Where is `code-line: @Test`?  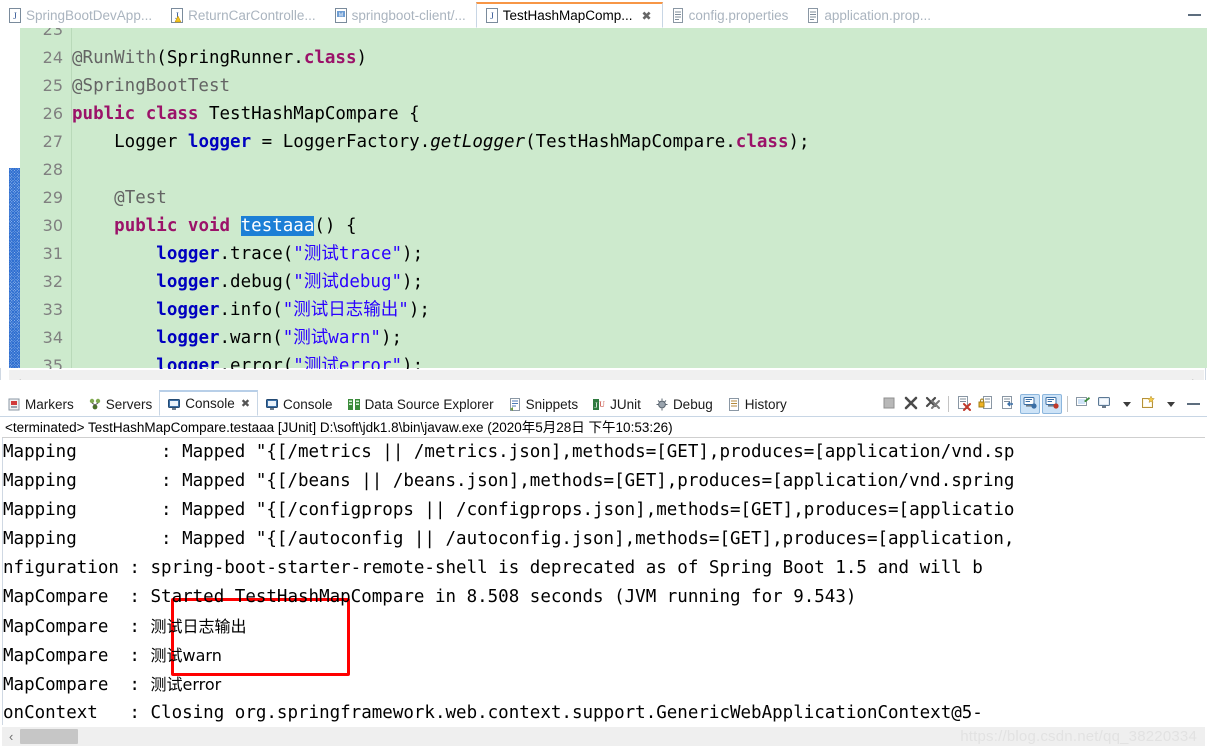 code-line: @Test is located at coordinates (119, 198).